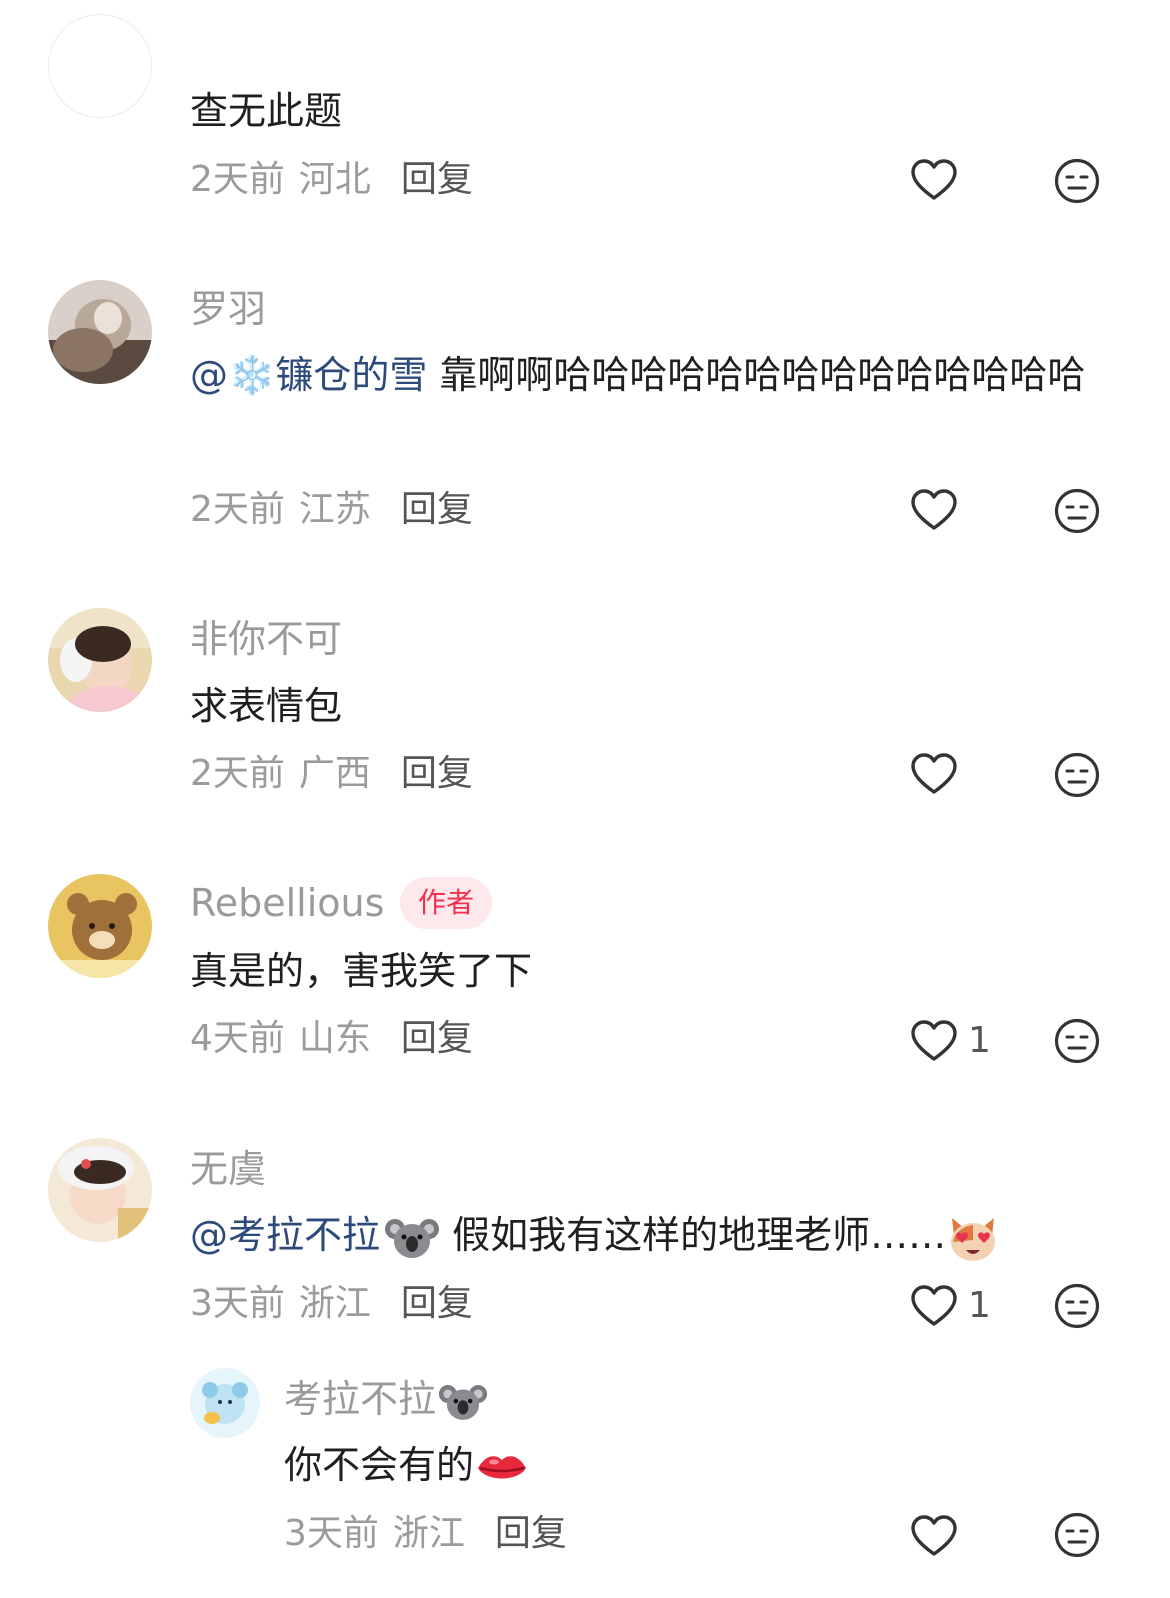  I want to click on comment-text: 真是的，害我笑了下, so click(361, 971).